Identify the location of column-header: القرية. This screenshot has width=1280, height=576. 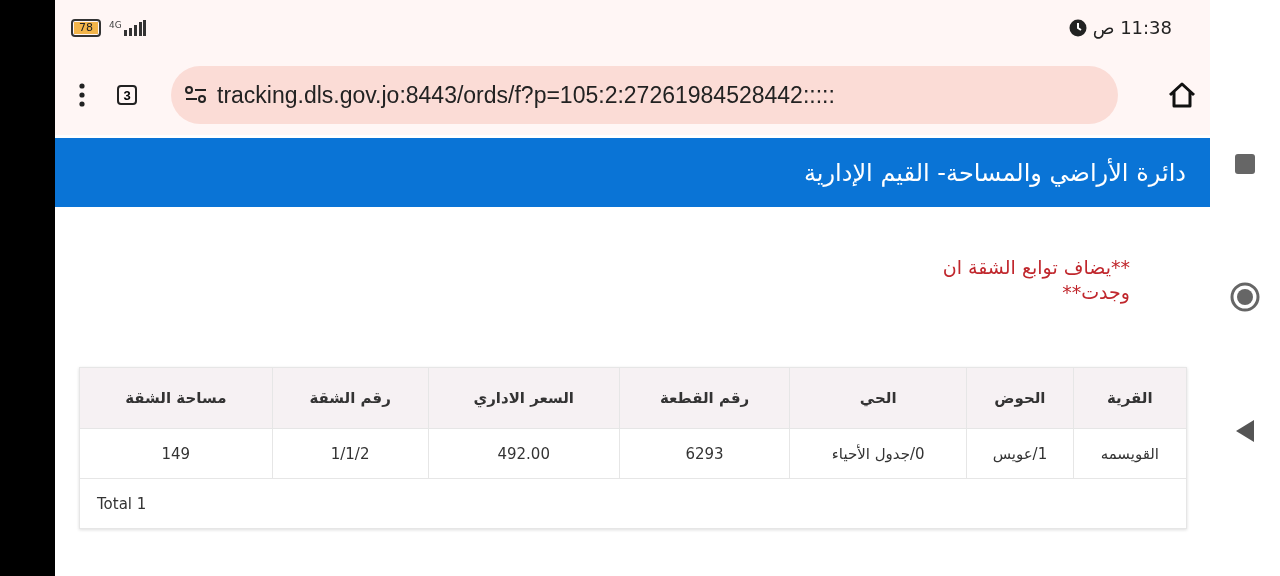
(1130, 398).